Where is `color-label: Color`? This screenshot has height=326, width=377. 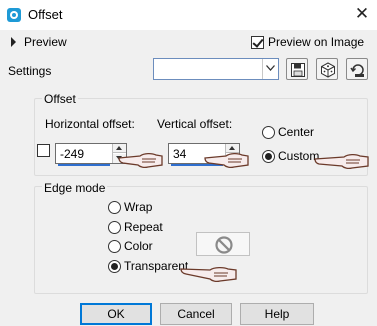 color-label: Color is located at coordinates (138, 246).